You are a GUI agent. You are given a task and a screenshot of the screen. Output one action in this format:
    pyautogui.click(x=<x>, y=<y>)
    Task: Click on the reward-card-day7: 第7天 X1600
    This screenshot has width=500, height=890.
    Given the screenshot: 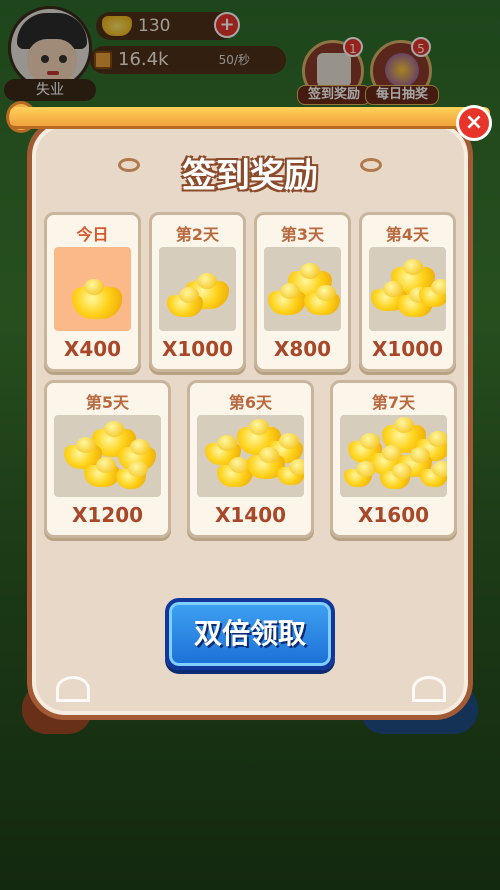 What is the action you would take?
    pyautogui.click(x=393, y=459)
    